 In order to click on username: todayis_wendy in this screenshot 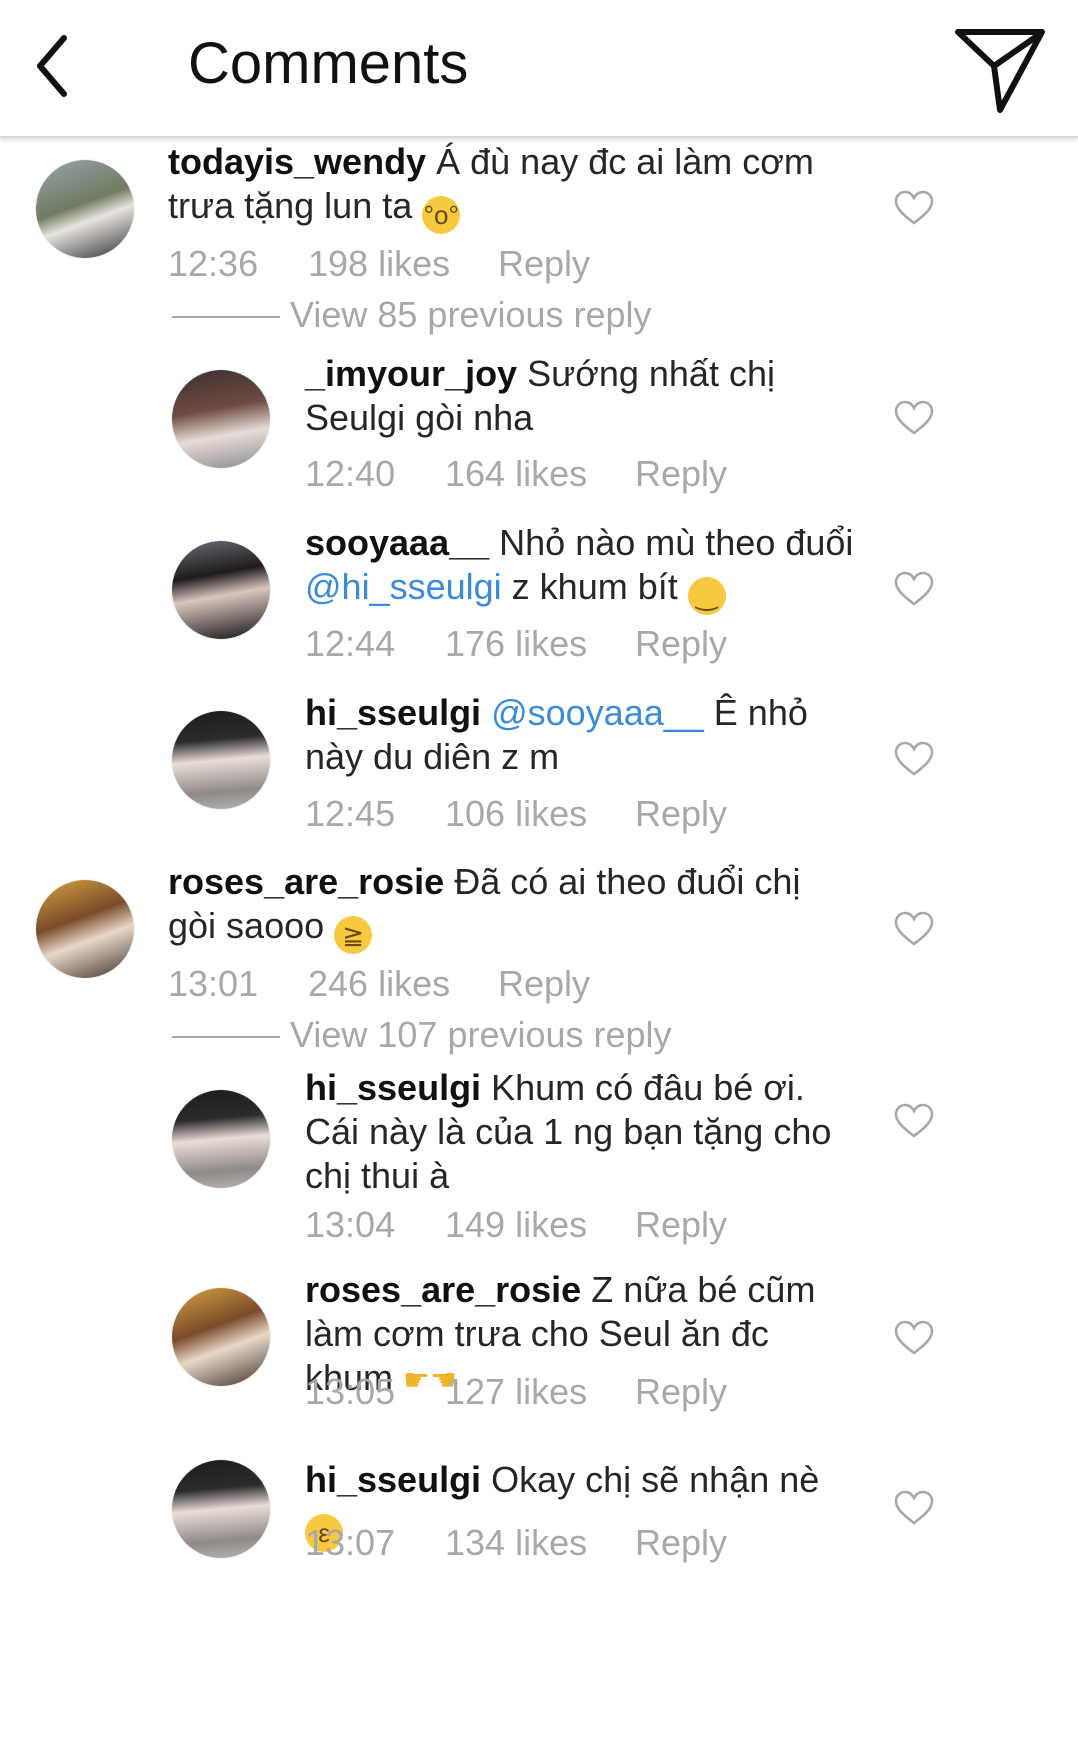, I will do `click(297, 161)`.